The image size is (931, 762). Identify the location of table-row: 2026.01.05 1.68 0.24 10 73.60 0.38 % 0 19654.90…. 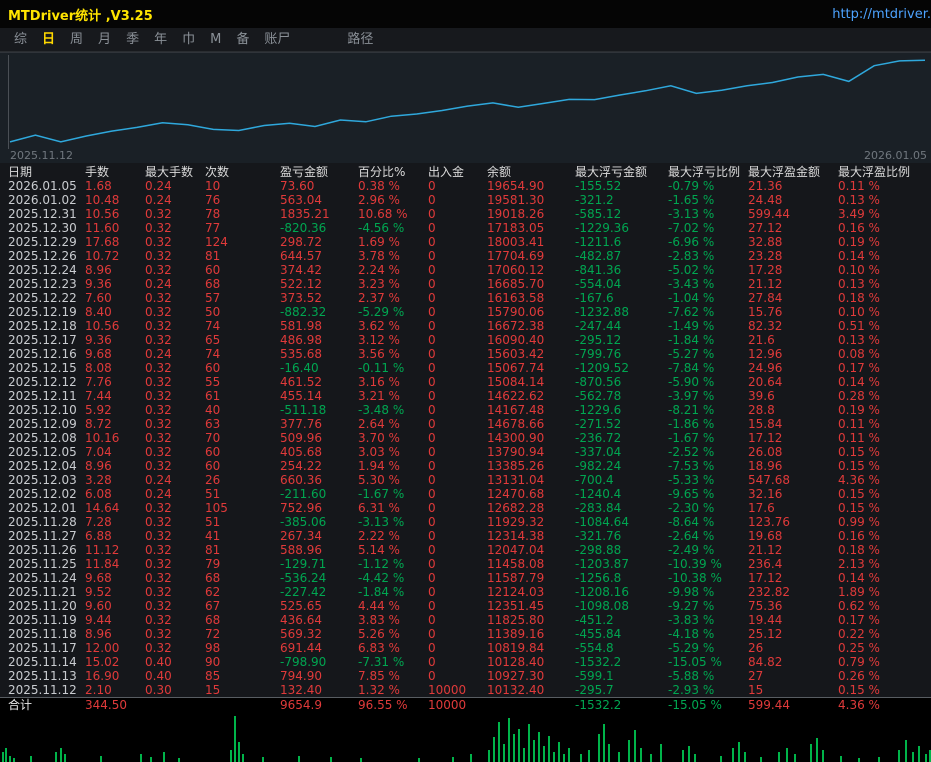
(465, 186).